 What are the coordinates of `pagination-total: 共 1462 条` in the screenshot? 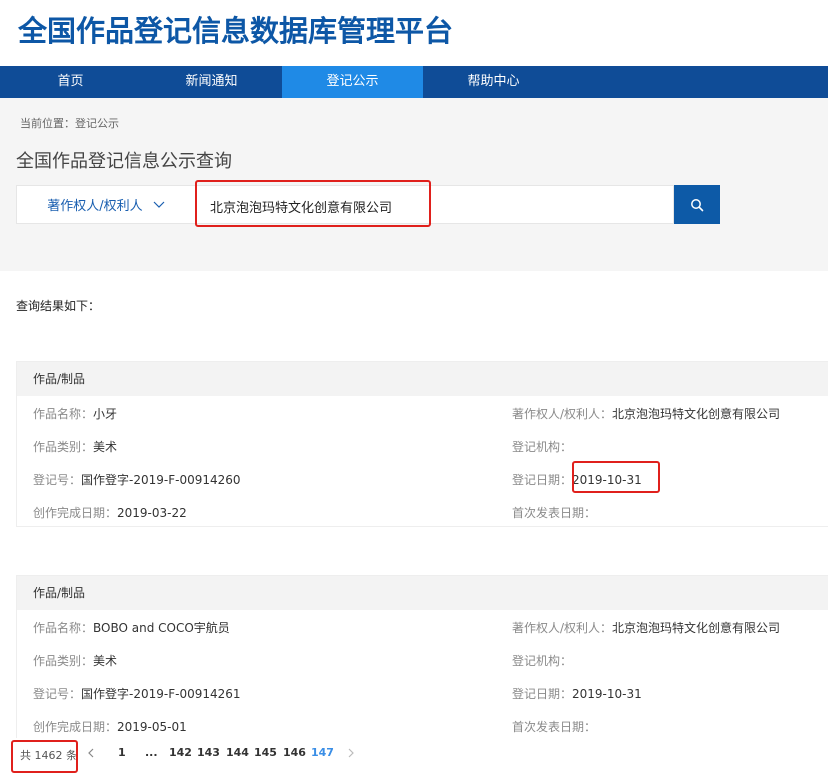 It's located at (48, 755).